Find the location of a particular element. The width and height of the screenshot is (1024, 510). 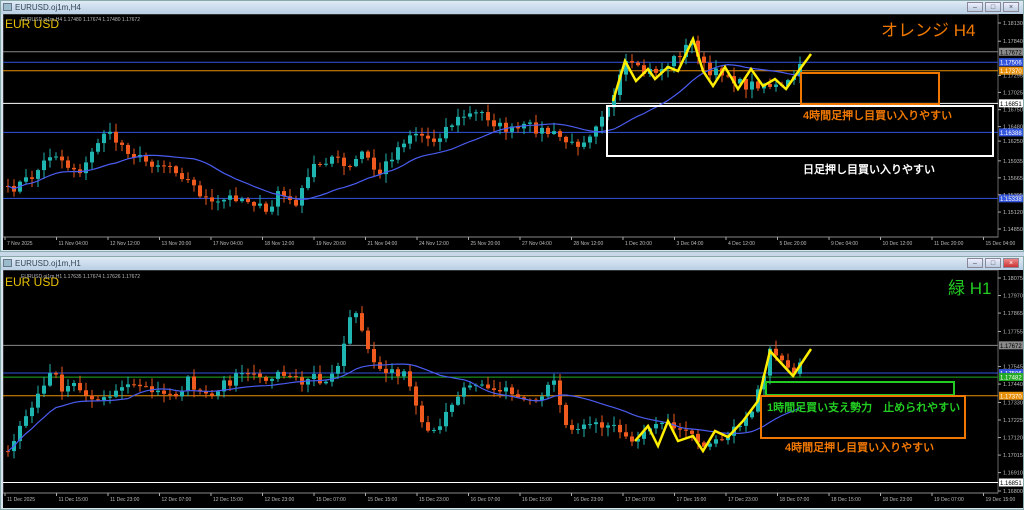

h1-title-bar: EURUSD.oj1m,H1 – □ × is located at coordinates (512, 263).